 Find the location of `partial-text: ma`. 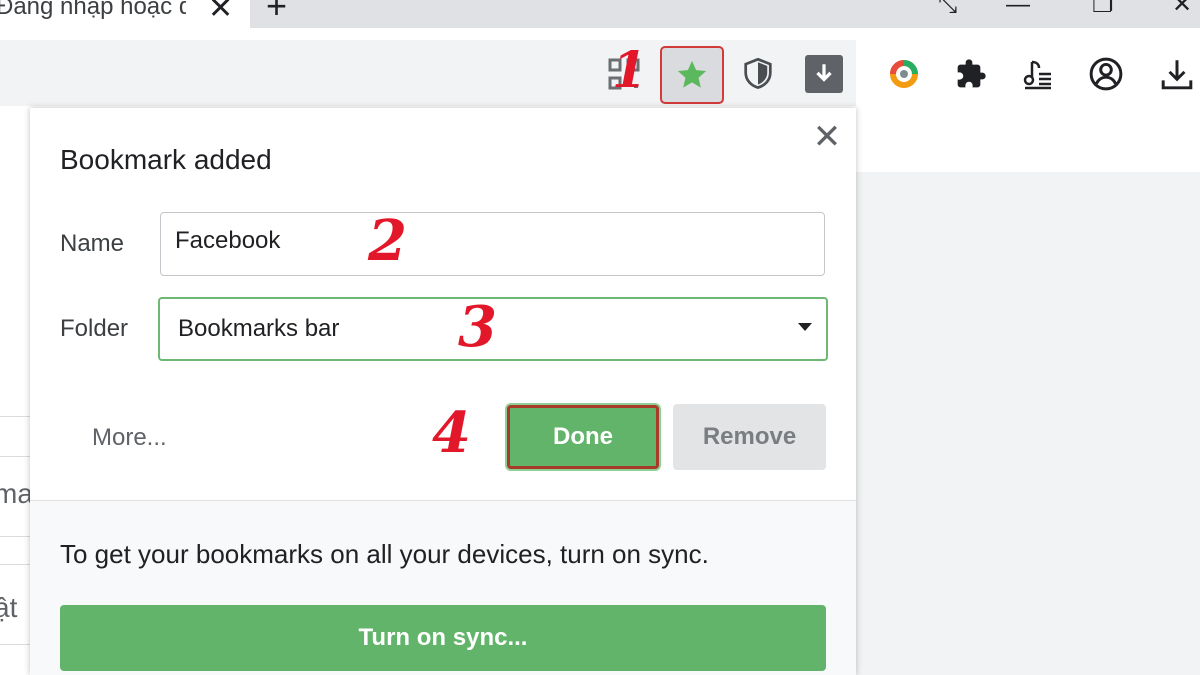

partial-text: ma is located at coordinates (16, 493).